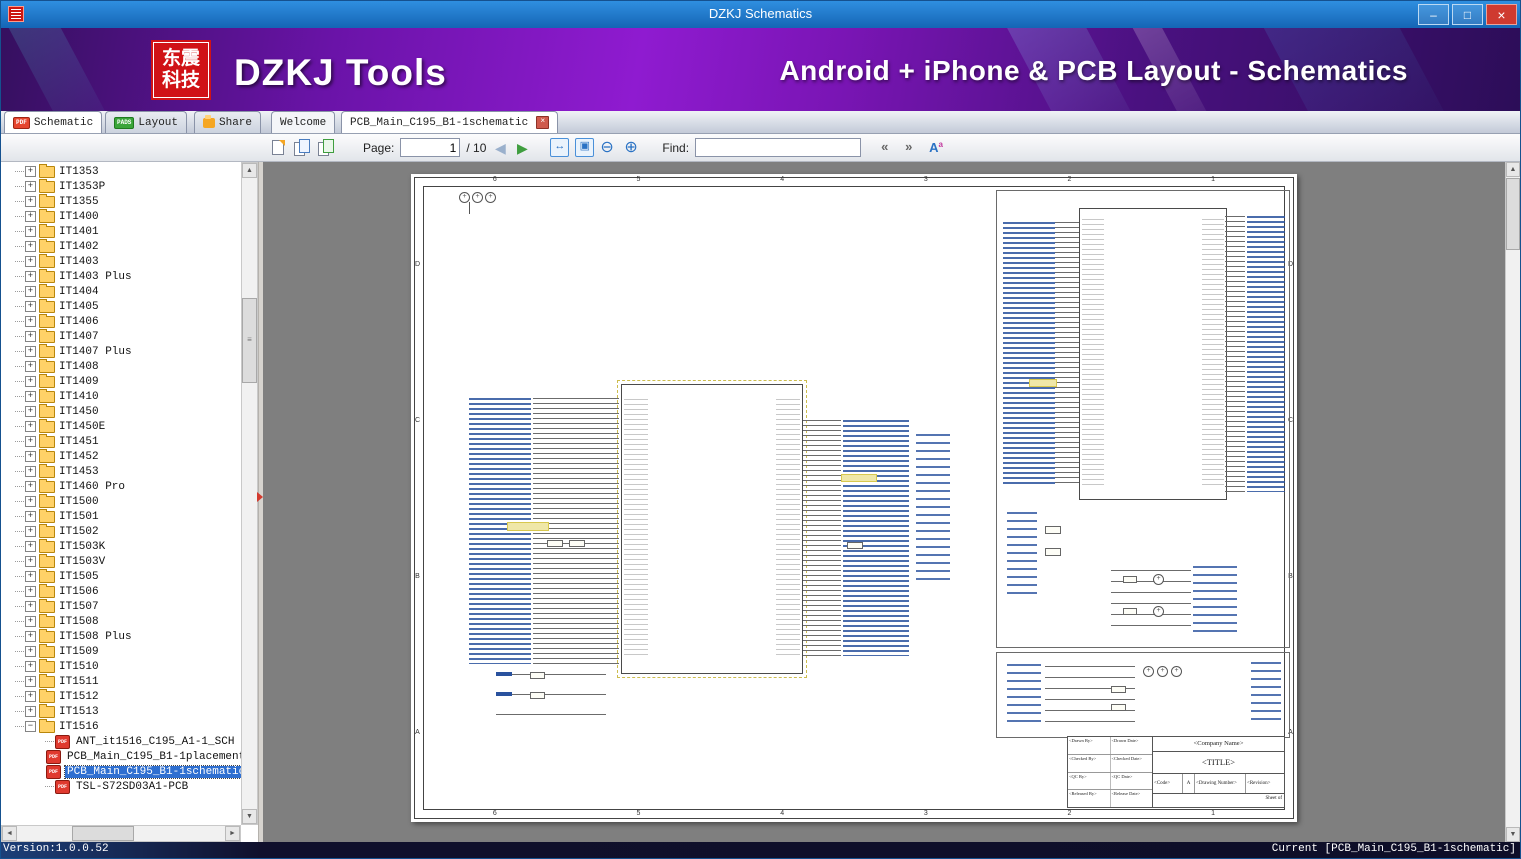 The image size is (1521, 859). I want to click on tab-schematic: PDF Schematic, so click(53, 122).